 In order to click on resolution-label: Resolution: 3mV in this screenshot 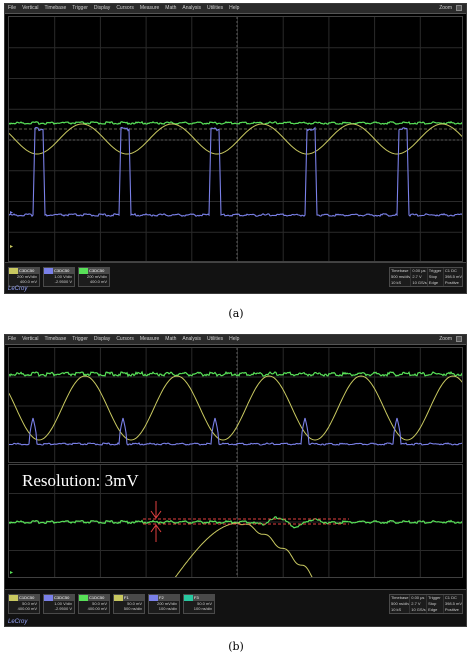, I will do `click(80, 480)`.